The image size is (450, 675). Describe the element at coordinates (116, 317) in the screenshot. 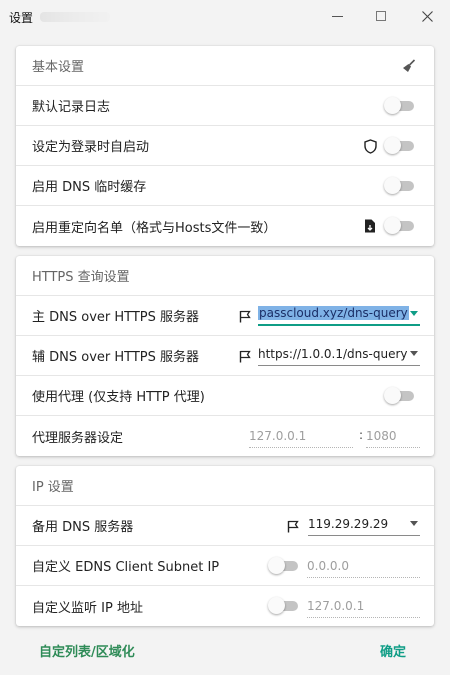

I see `primary-doh-label: 主 DNS over HTTPS 服务器` at that location.